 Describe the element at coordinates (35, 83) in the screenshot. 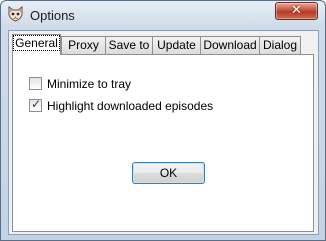

I see `minimize-to-tray-checkbox` at that location.